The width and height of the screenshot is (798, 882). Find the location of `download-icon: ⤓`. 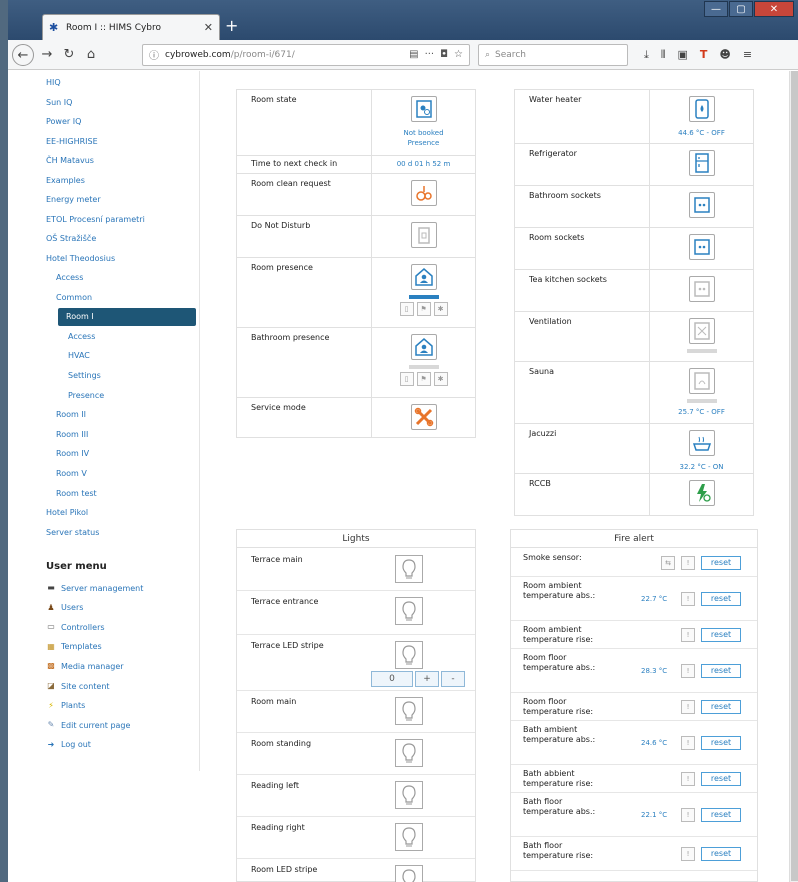

download-icon: ⤓ is located at coordinates (646, 55).